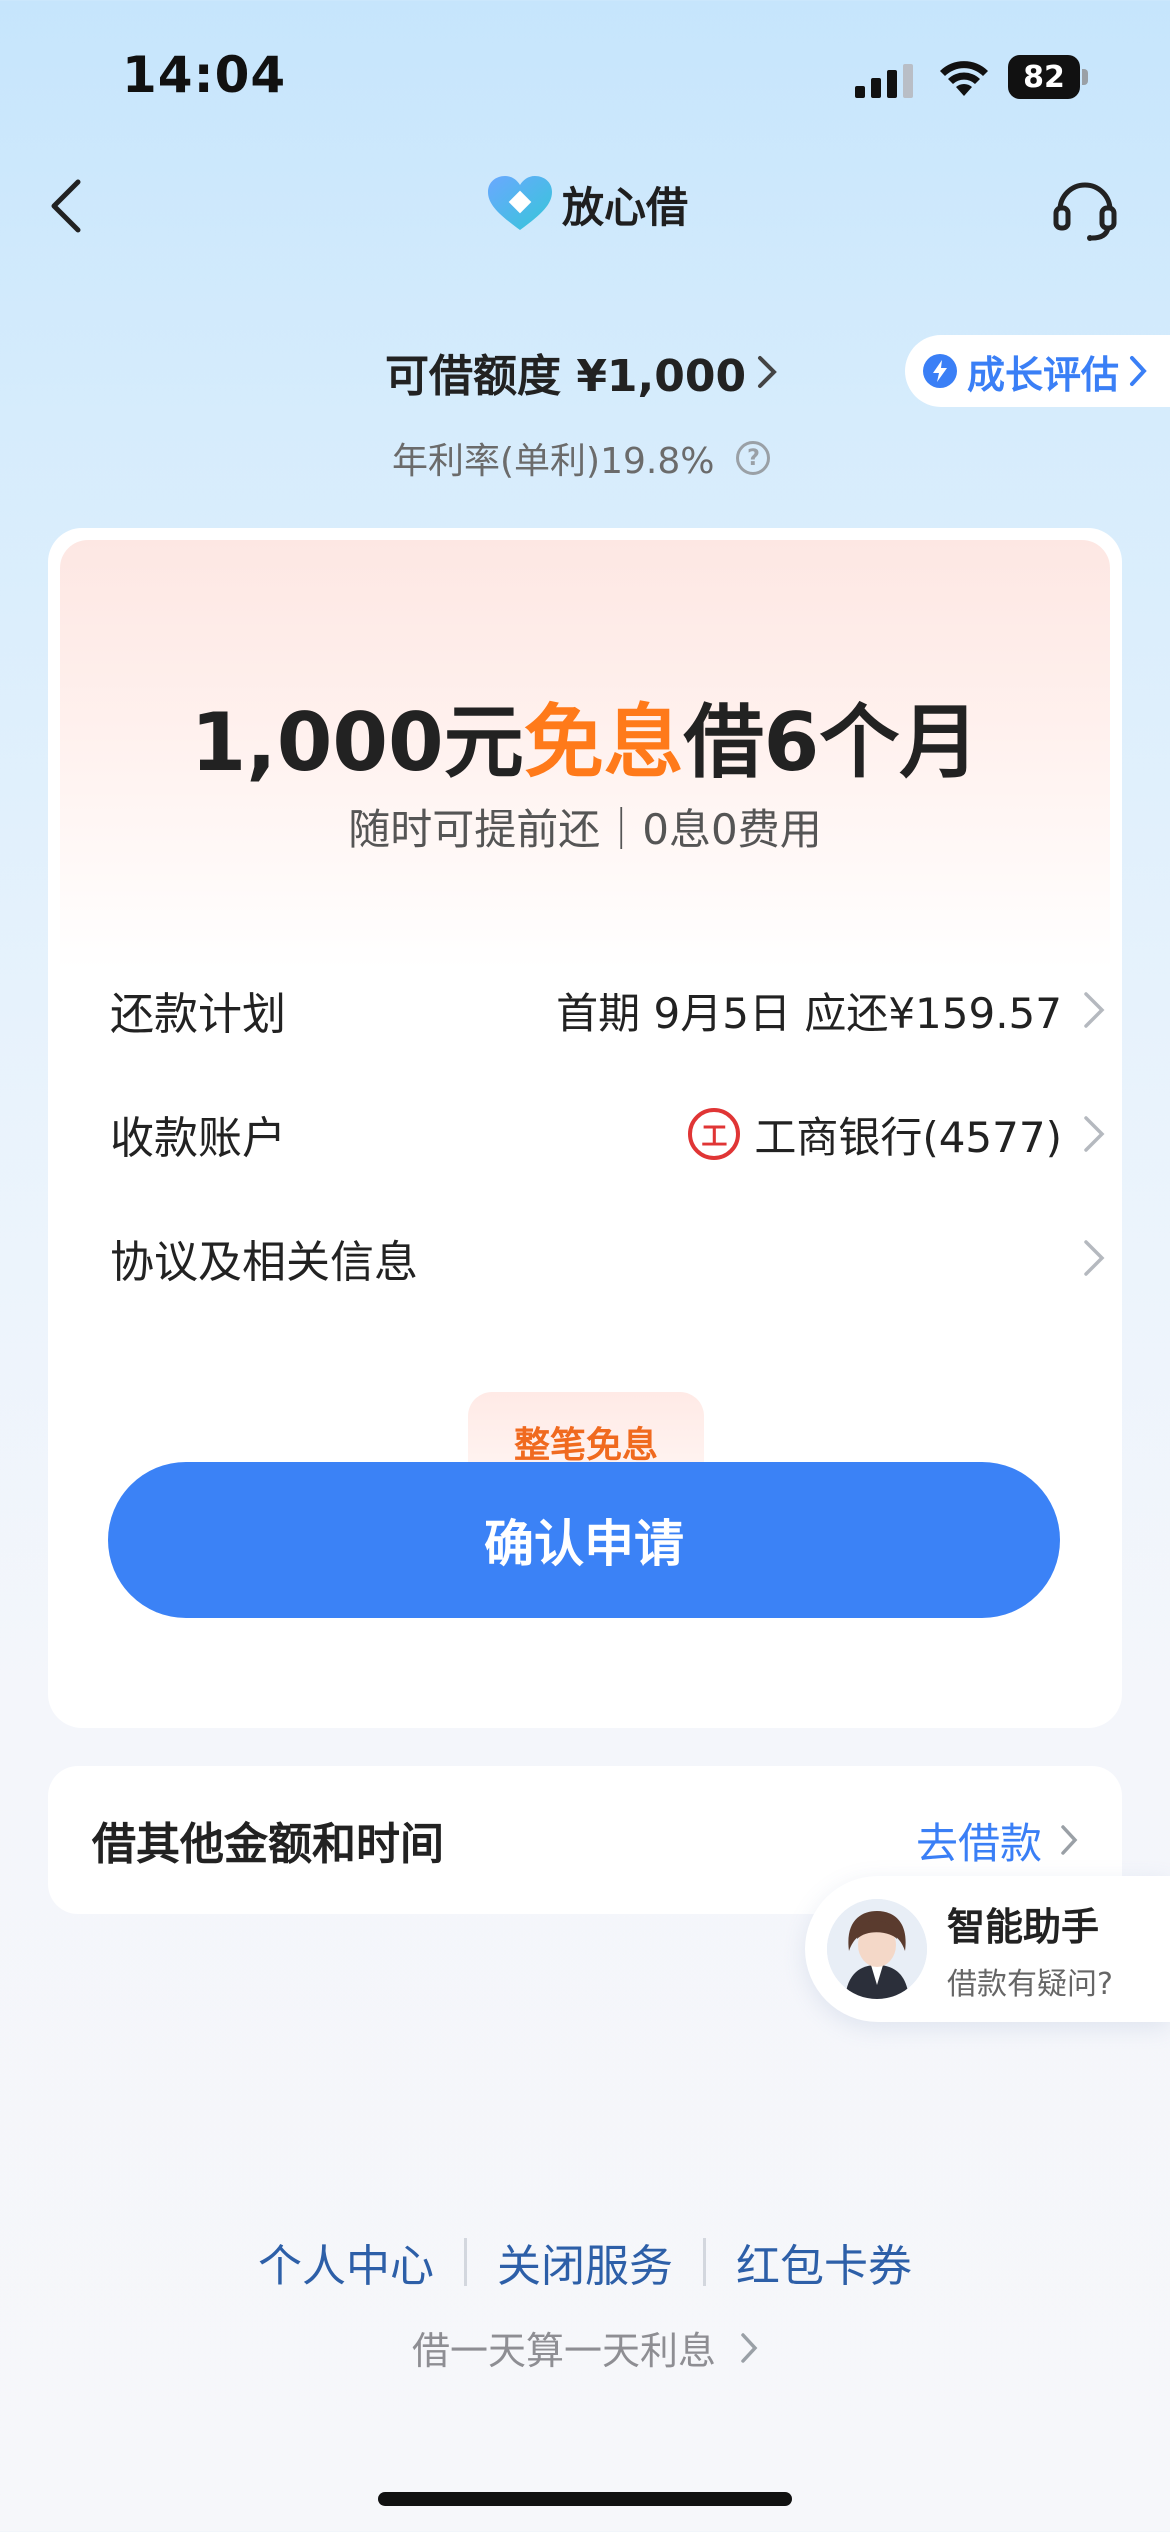 The width and height of the screenshot is (1170, 2532). What do you see at coordinates (714, 1134) in the screenshot?
I see `icbc-bank-icon: 工` at bounding box center [714, 1134].